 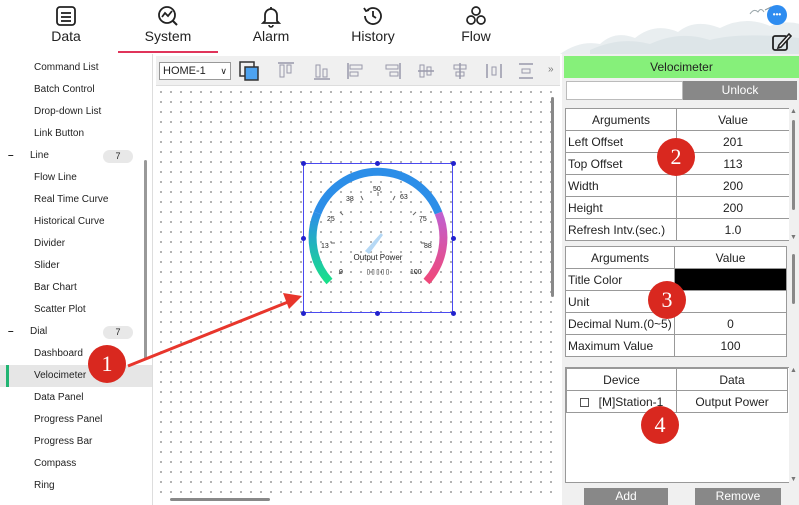 I want to click on annotation-arrow, so click(x=214, y=330).